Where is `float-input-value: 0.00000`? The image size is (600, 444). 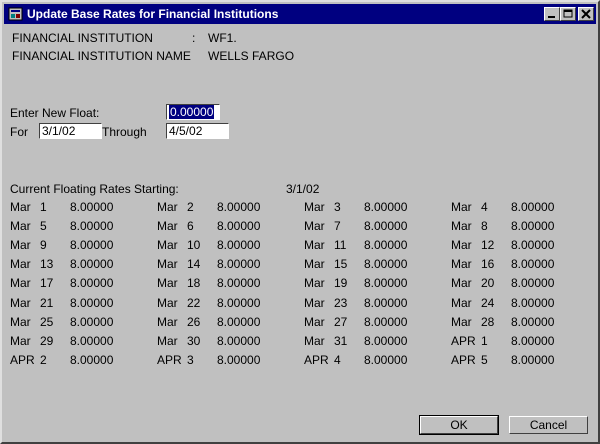 float-input-value: 0.00000 is located at coordinates (192, 112).